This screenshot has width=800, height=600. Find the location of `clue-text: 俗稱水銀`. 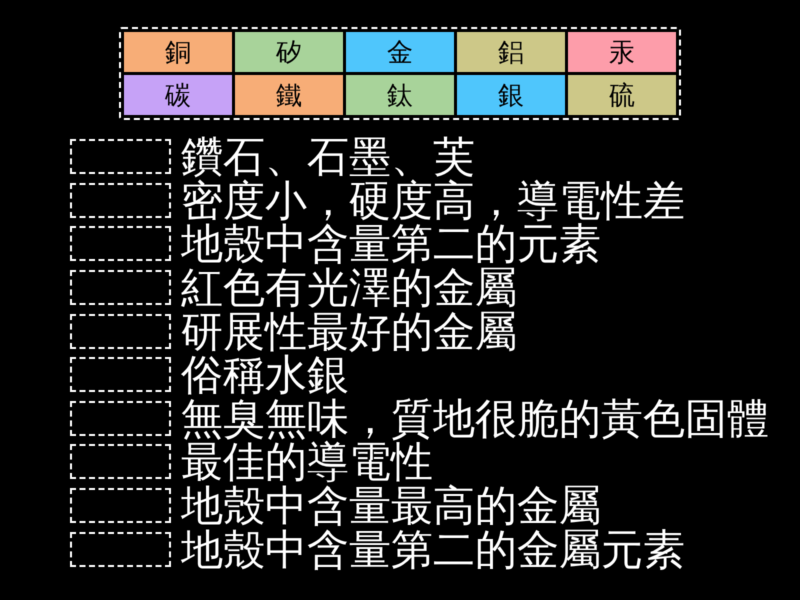

clue-text: 俗稱水銀 is located at coordinates (265, 374).